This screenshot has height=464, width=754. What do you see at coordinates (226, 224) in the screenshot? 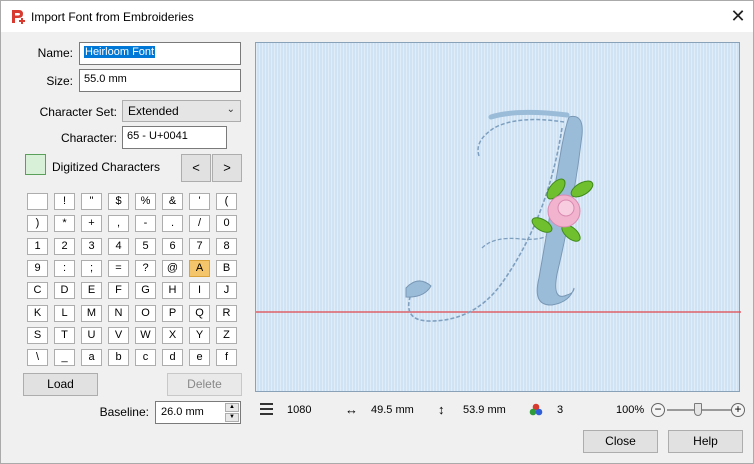
I see `character-cell: 0` at bounding box center [226, 224].